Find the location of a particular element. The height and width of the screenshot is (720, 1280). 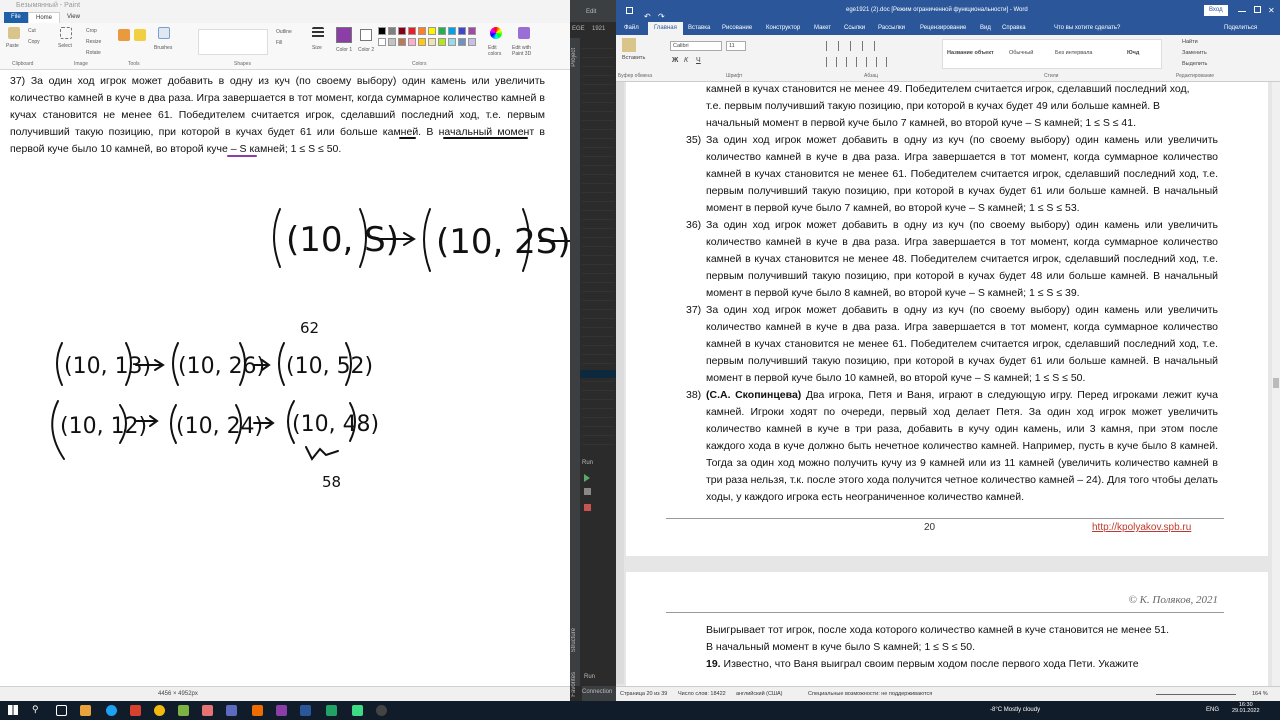

paragraph-controls is located at coordinates (856, 46).